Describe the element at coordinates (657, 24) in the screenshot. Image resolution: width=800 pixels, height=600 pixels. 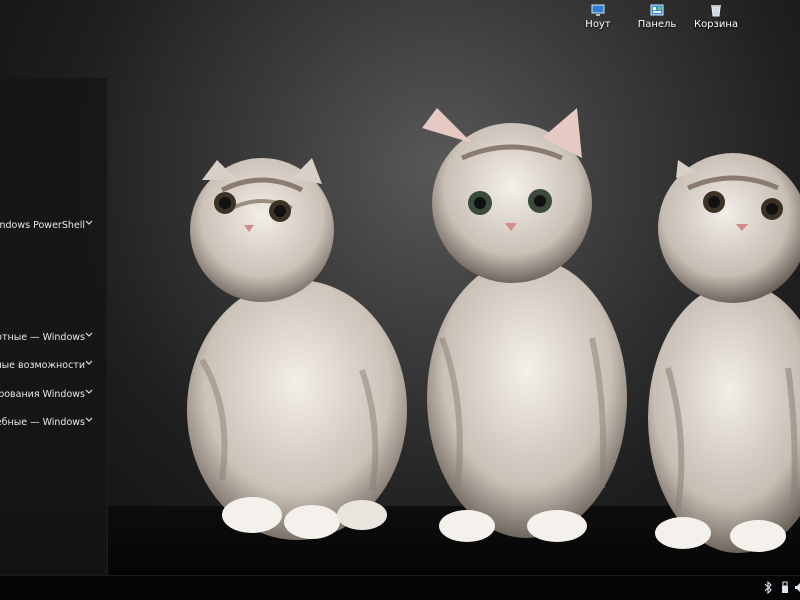
I see `desktop-icon-label: Панель` at that location.